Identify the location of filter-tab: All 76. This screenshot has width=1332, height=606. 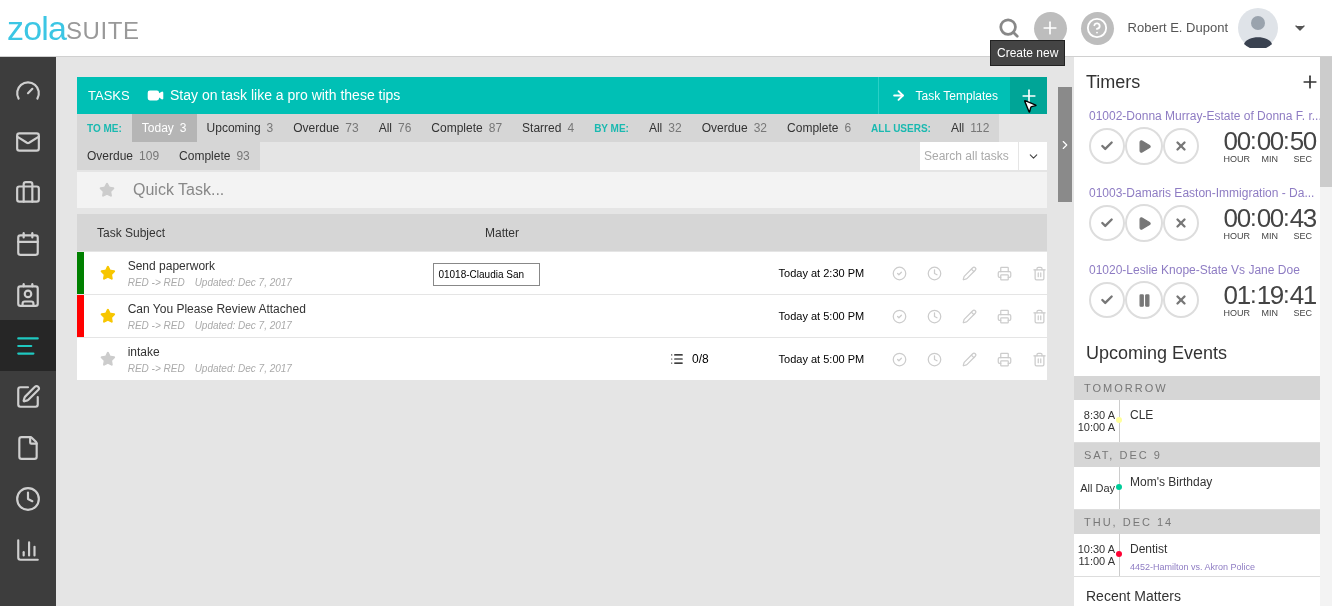
(395, 128).